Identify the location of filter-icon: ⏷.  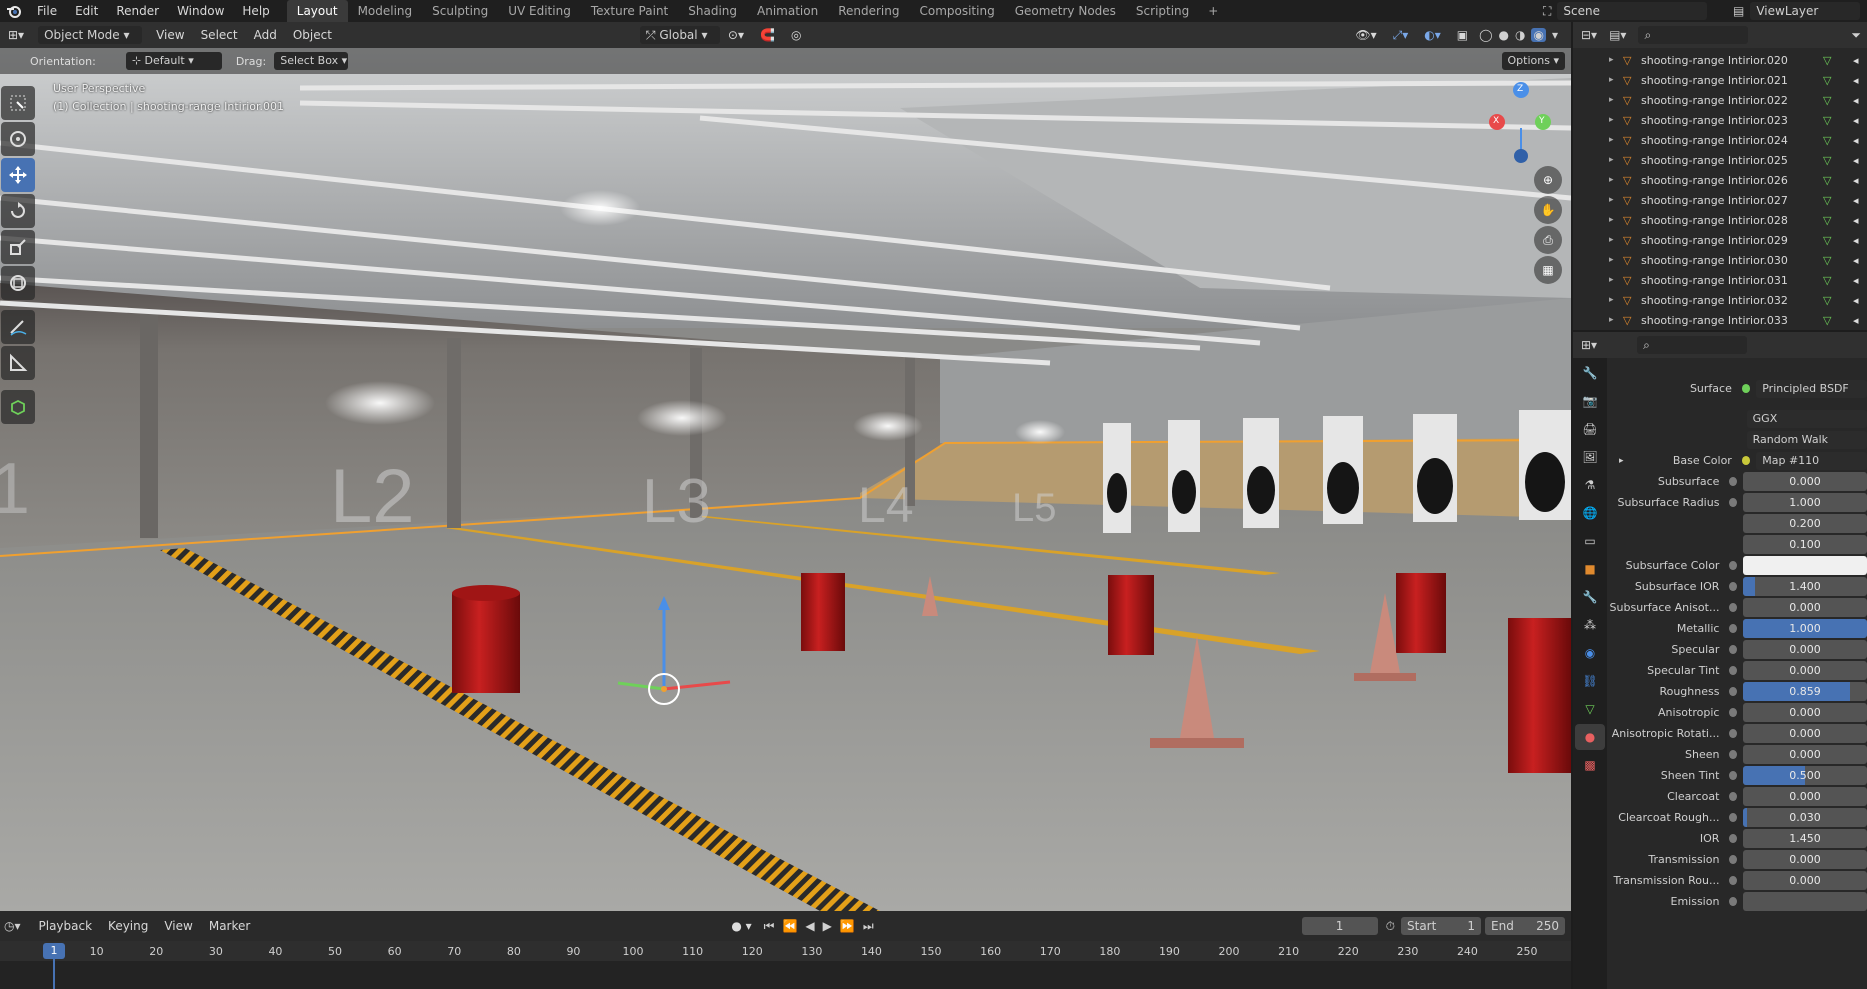
(1856, 35).